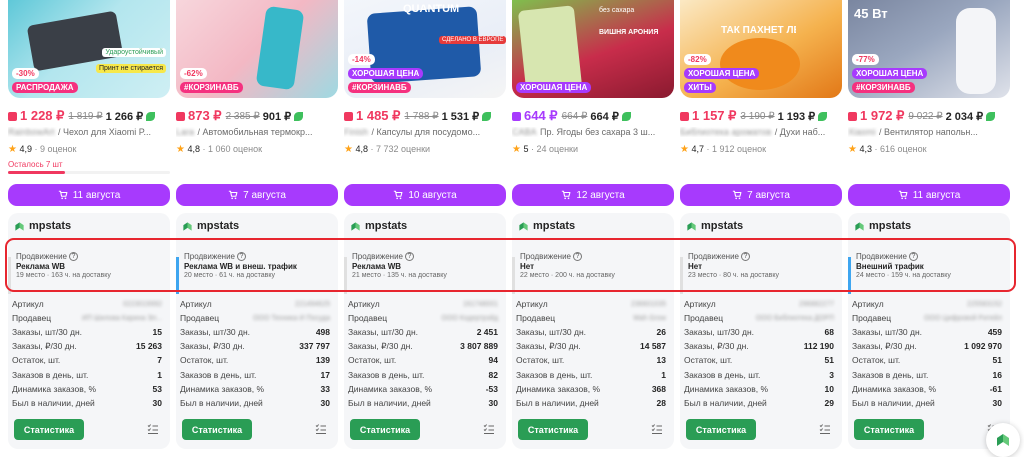  Describe the element at coordinates (1003, 440) in the screenshot. I see `mpstats-float-button` at that location.